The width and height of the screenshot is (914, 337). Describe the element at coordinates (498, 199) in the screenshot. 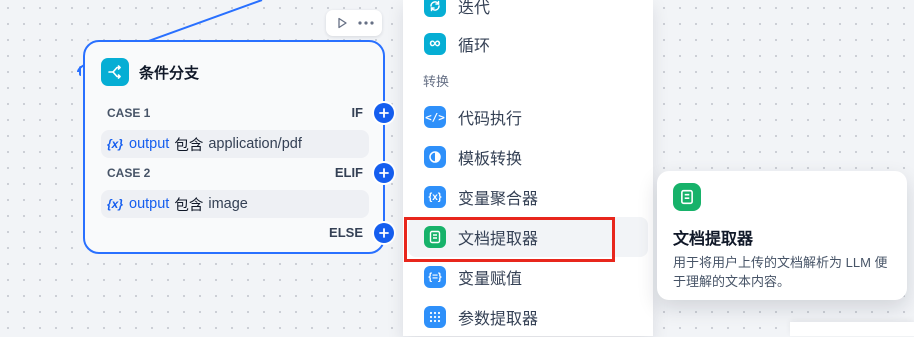

I see `menu-item-label: 变量聚合器` at that location.